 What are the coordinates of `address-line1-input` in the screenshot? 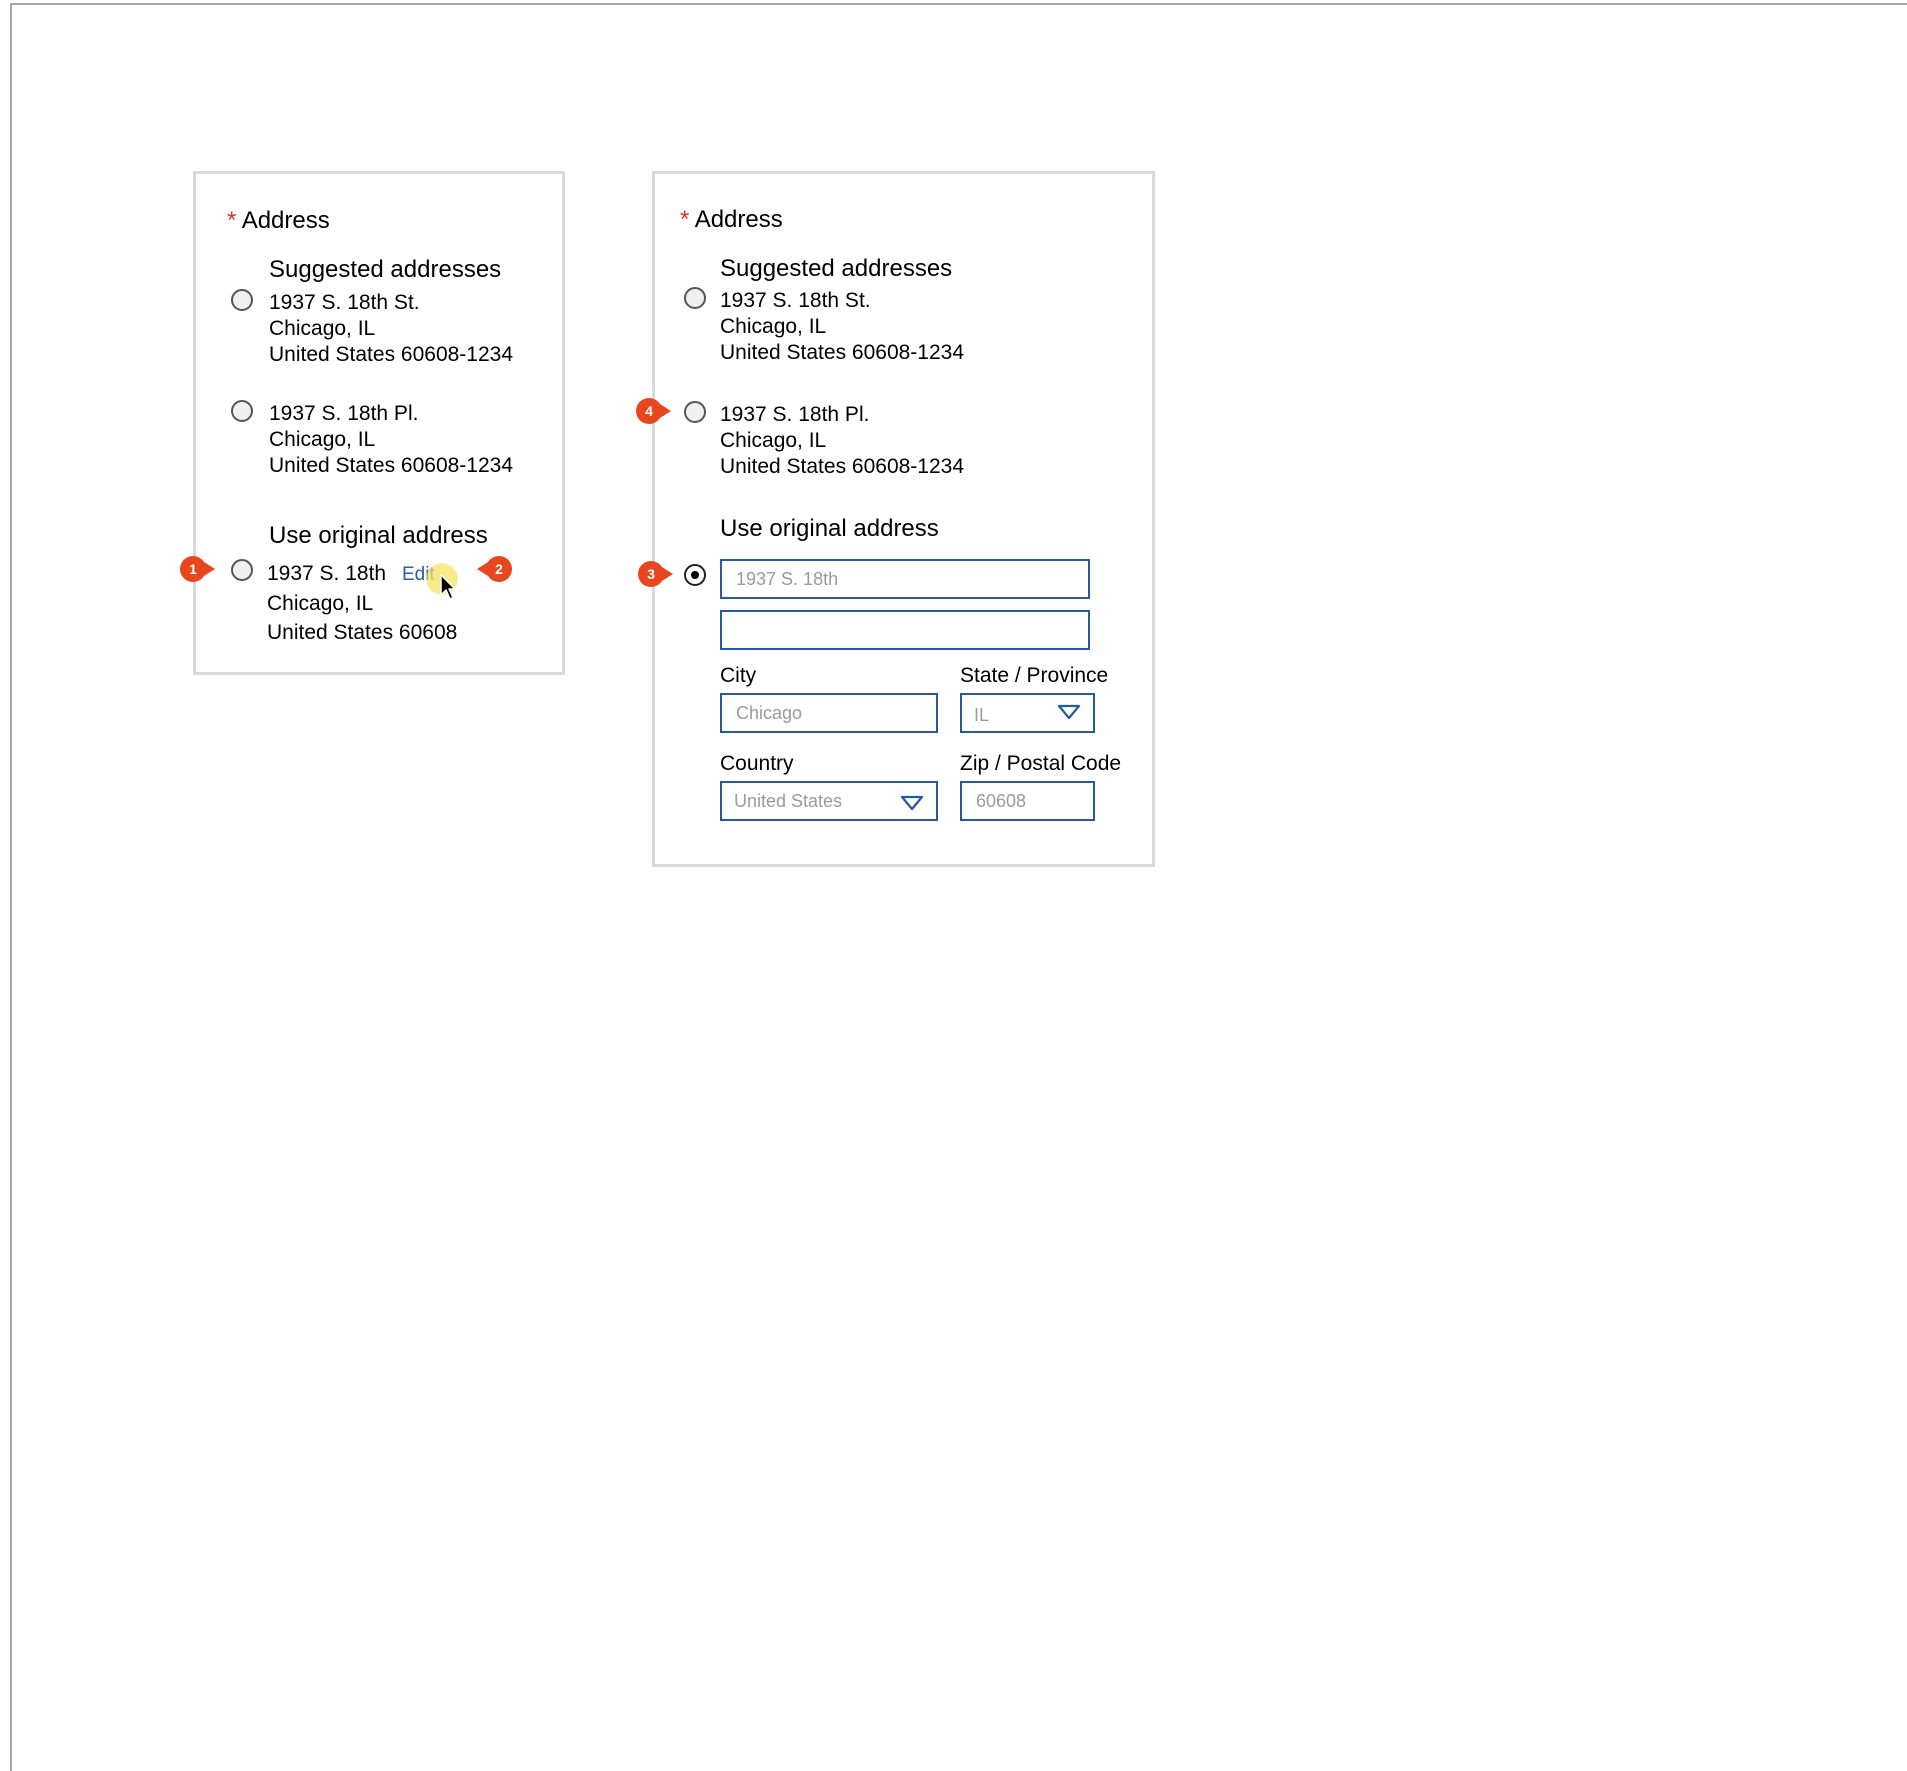 It's located at (905, 579).